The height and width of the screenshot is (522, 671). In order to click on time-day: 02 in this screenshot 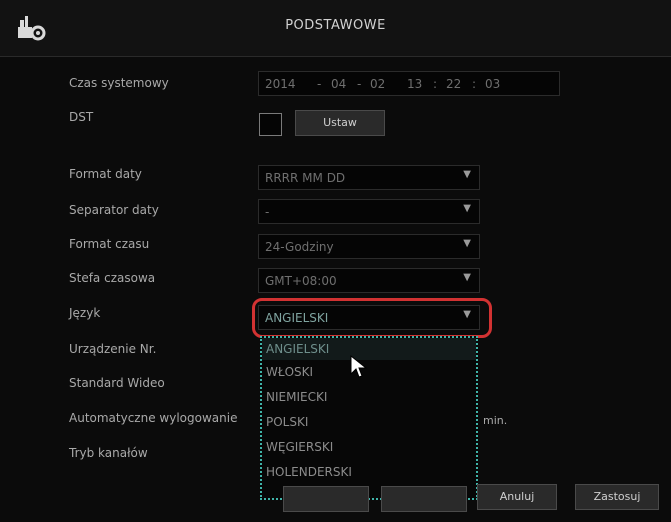, I will do `click(377, 84)`.